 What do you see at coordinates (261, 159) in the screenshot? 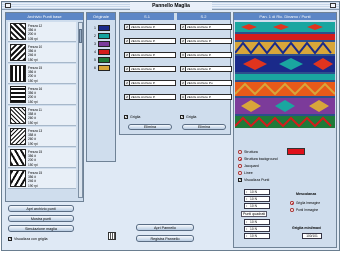
I see `structure-background-label: Struttura background` at bounding box center [261, 159].